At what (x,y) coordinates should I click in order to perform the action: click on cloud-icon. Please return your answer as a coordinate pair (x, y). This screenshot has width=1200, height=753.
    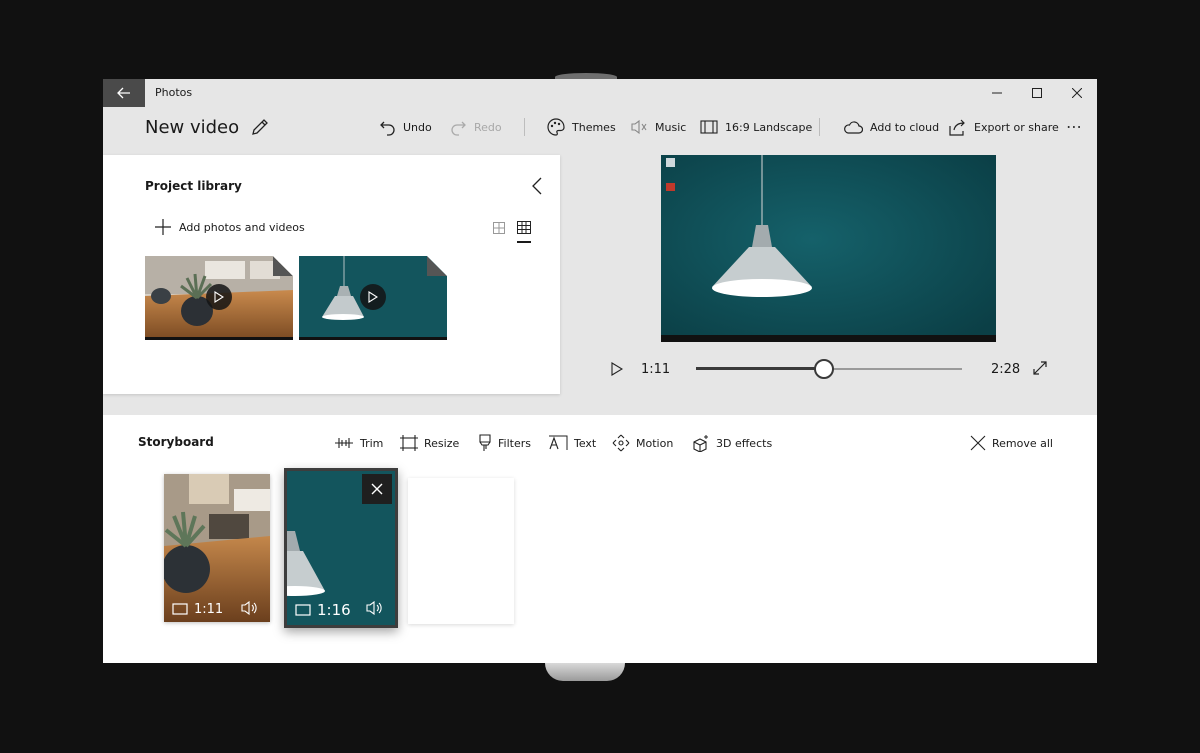
    Looking at the image, I should click on (853, 127).